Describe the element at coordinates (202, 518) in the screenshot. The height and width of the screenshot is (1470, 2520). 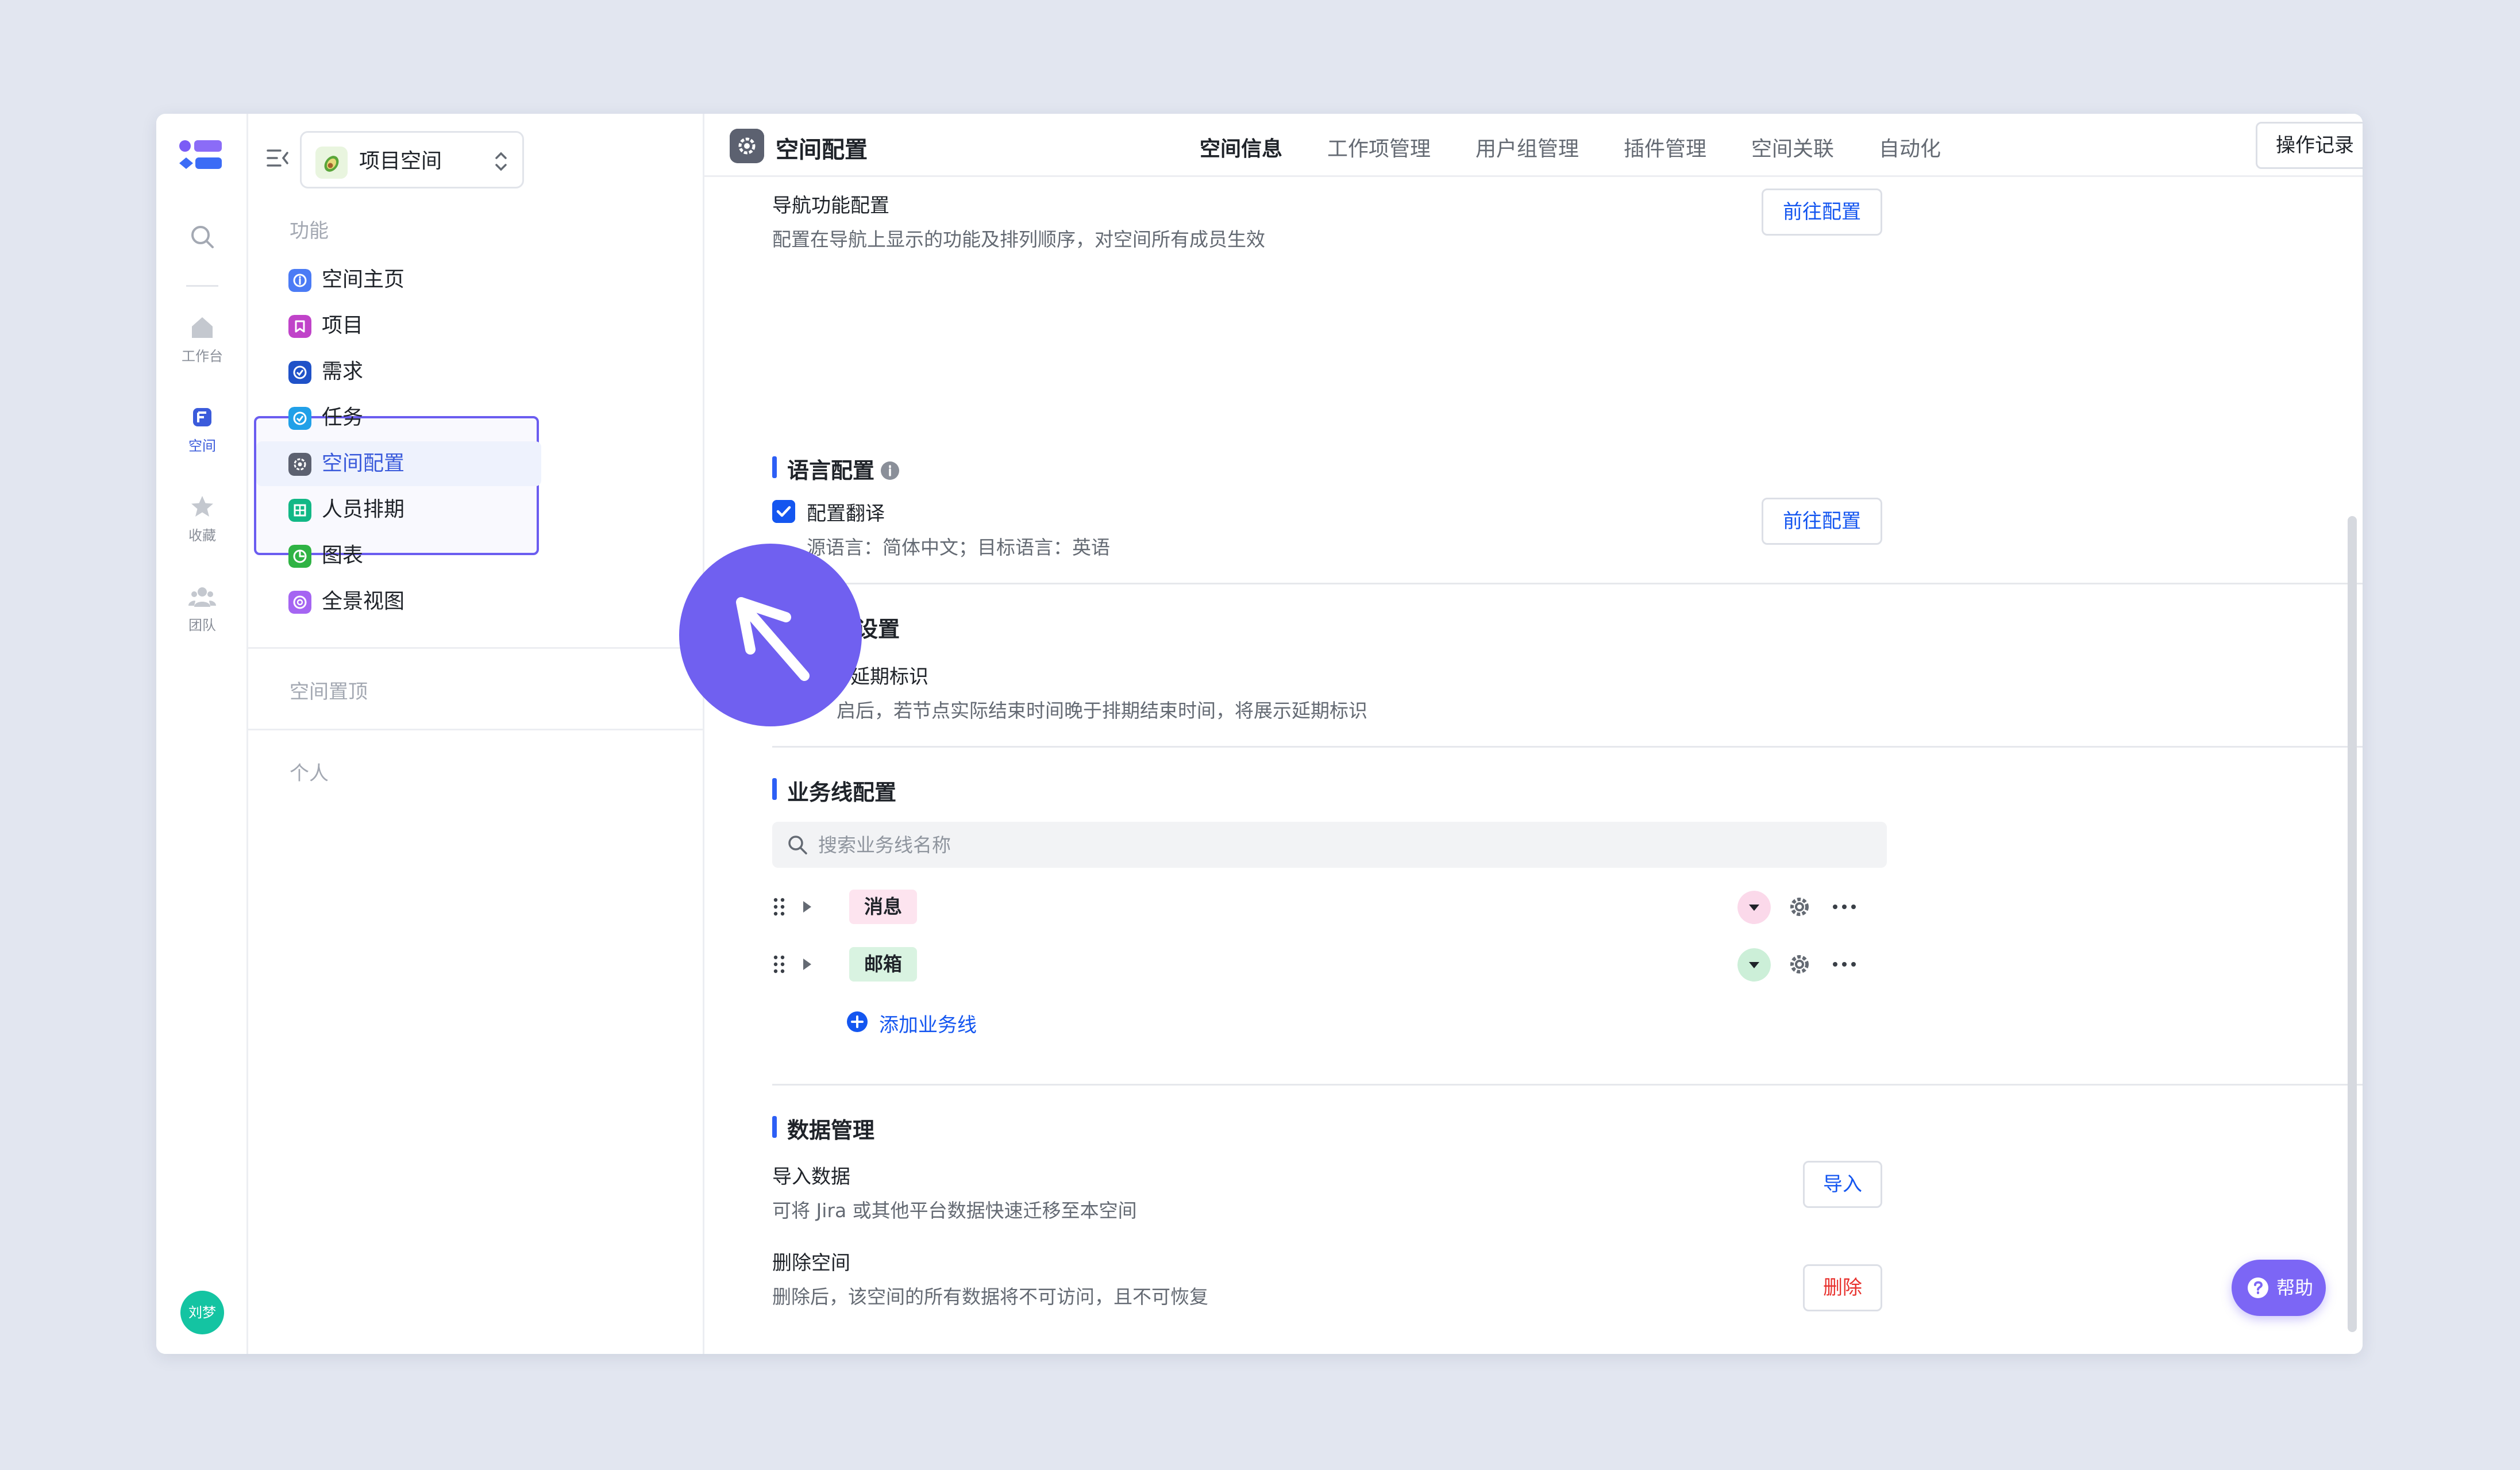
I see `rail-item-favorites: 收藏` at that location.